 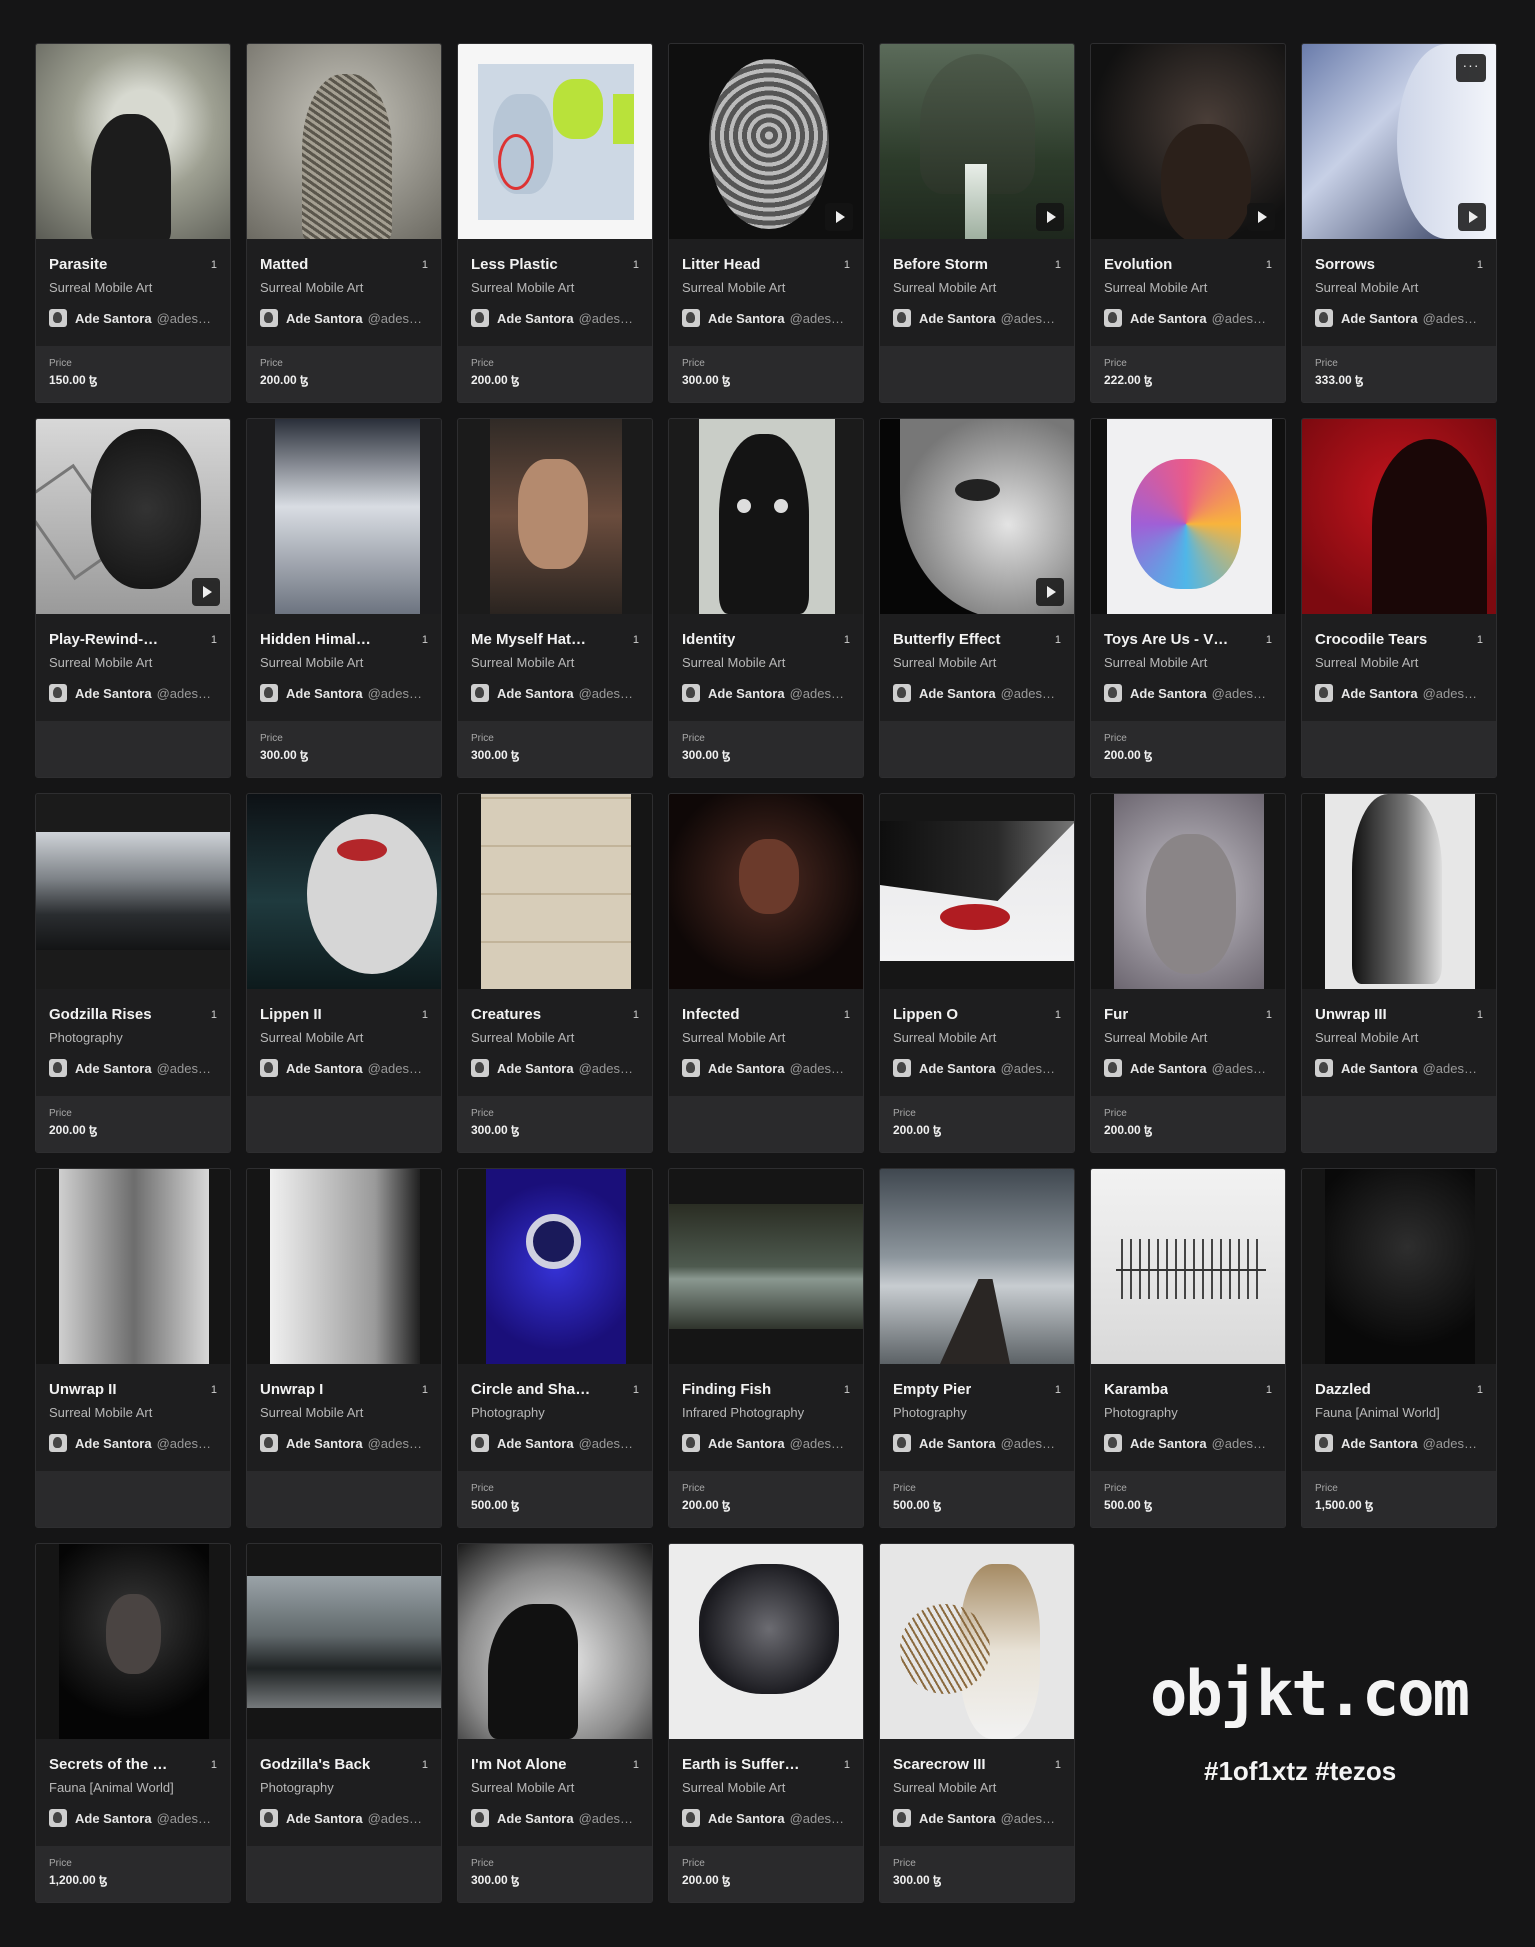 I want to click on artwork-title: Scarecrow III, so click(x=939, y=1764).